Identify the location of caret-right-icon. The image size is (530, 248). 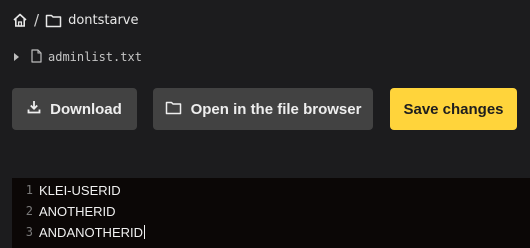
(16, 57).